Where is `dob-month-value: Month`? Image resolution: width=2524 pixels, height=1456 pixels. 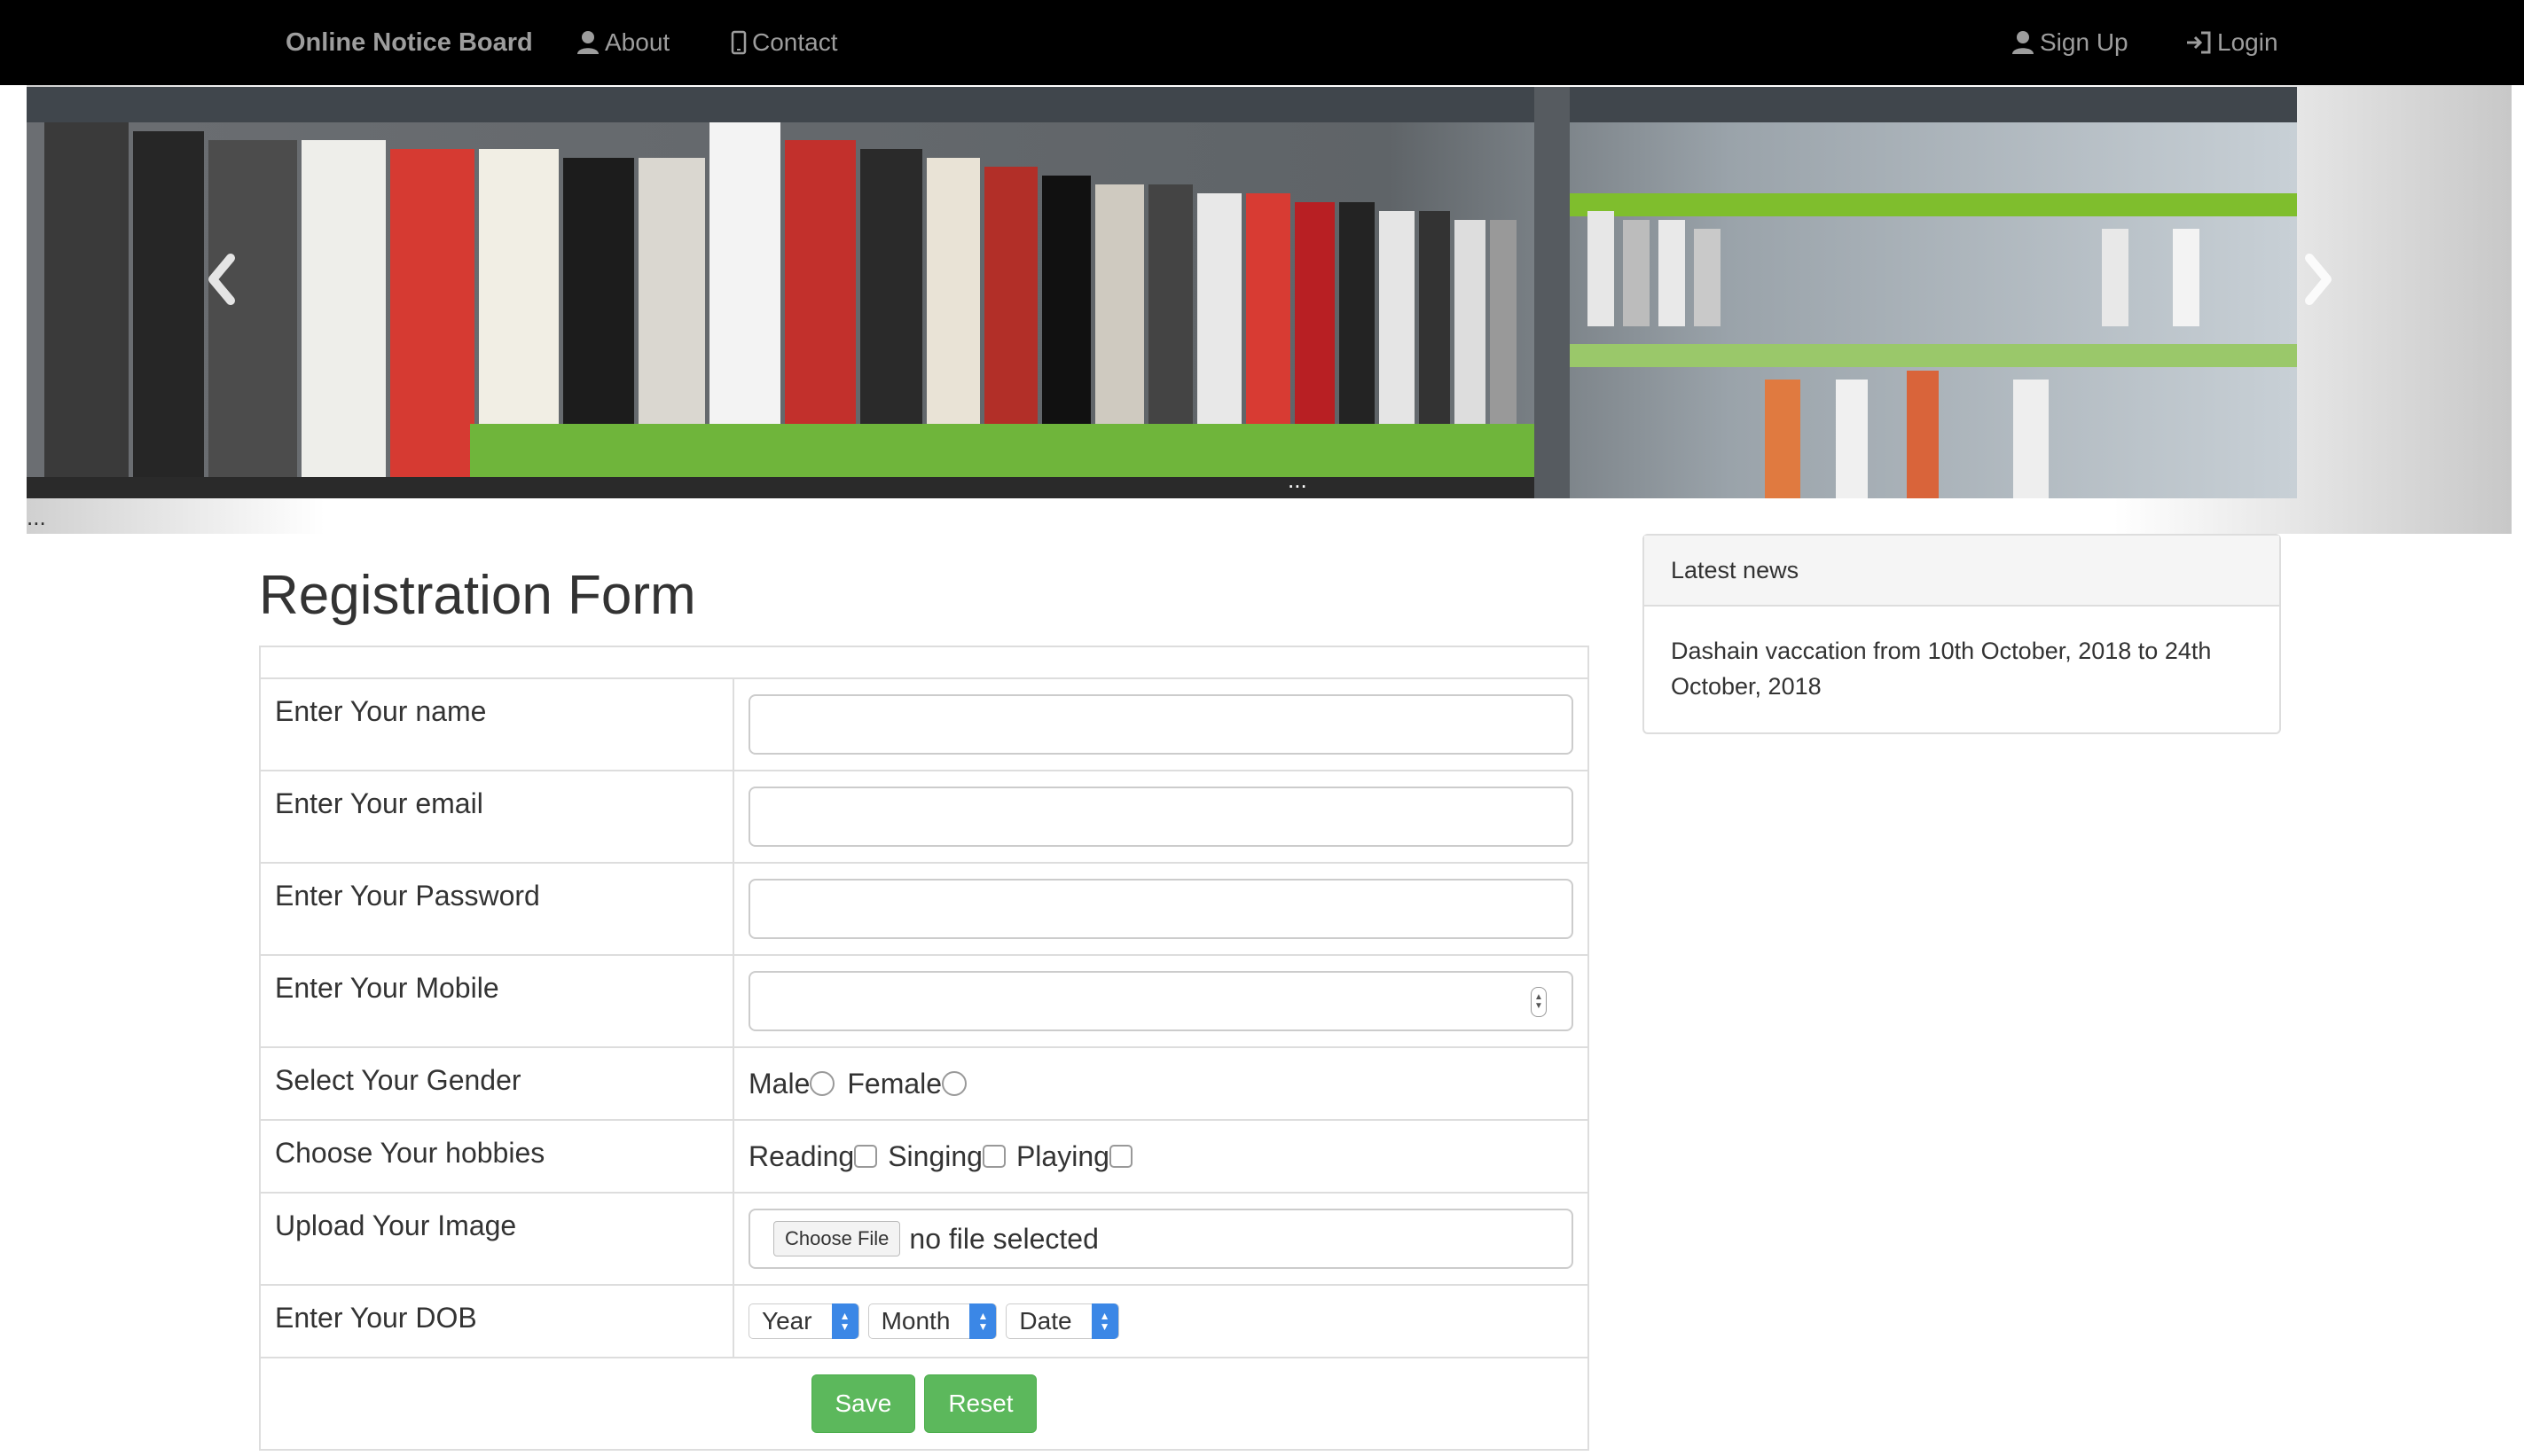 dob-month-value: Month is located at coordinates (916, 1321).